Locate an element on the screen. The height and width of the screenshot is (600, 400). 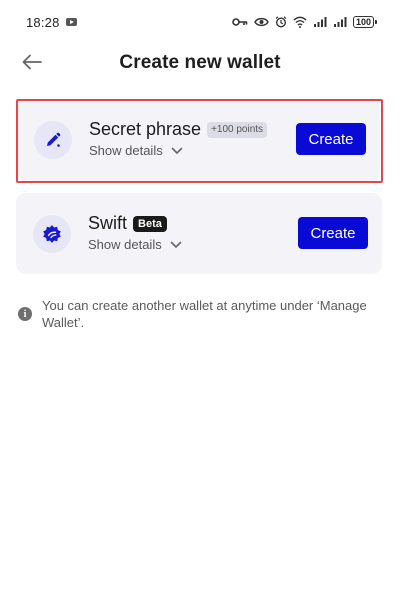
battery-indicator: 100 is located at coordinates (365, 22).